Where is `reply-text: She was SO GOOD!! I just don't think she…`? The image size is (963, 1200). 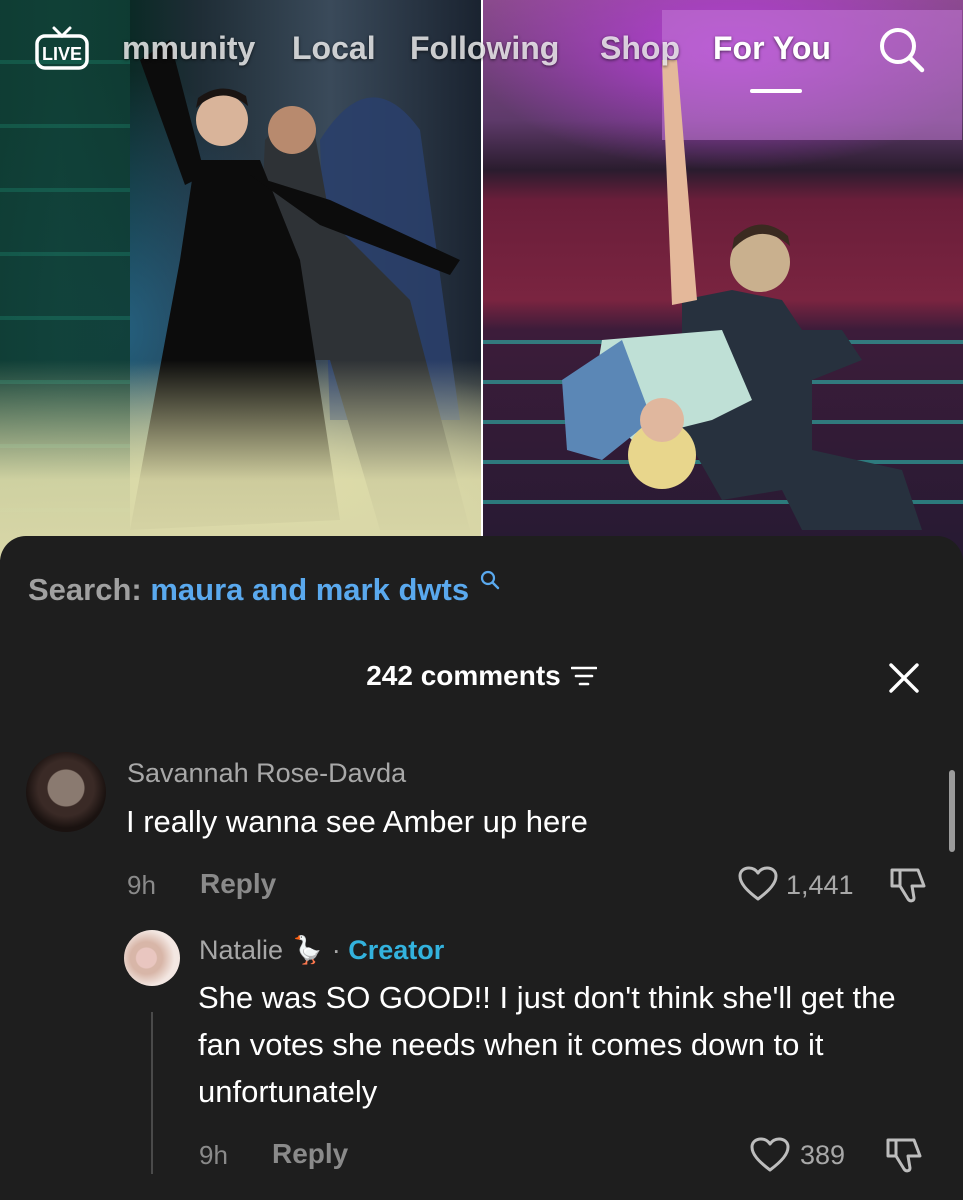
reply-text: She was SO GOOD!! I just don't think she… is located at coordinates (547, 1044).